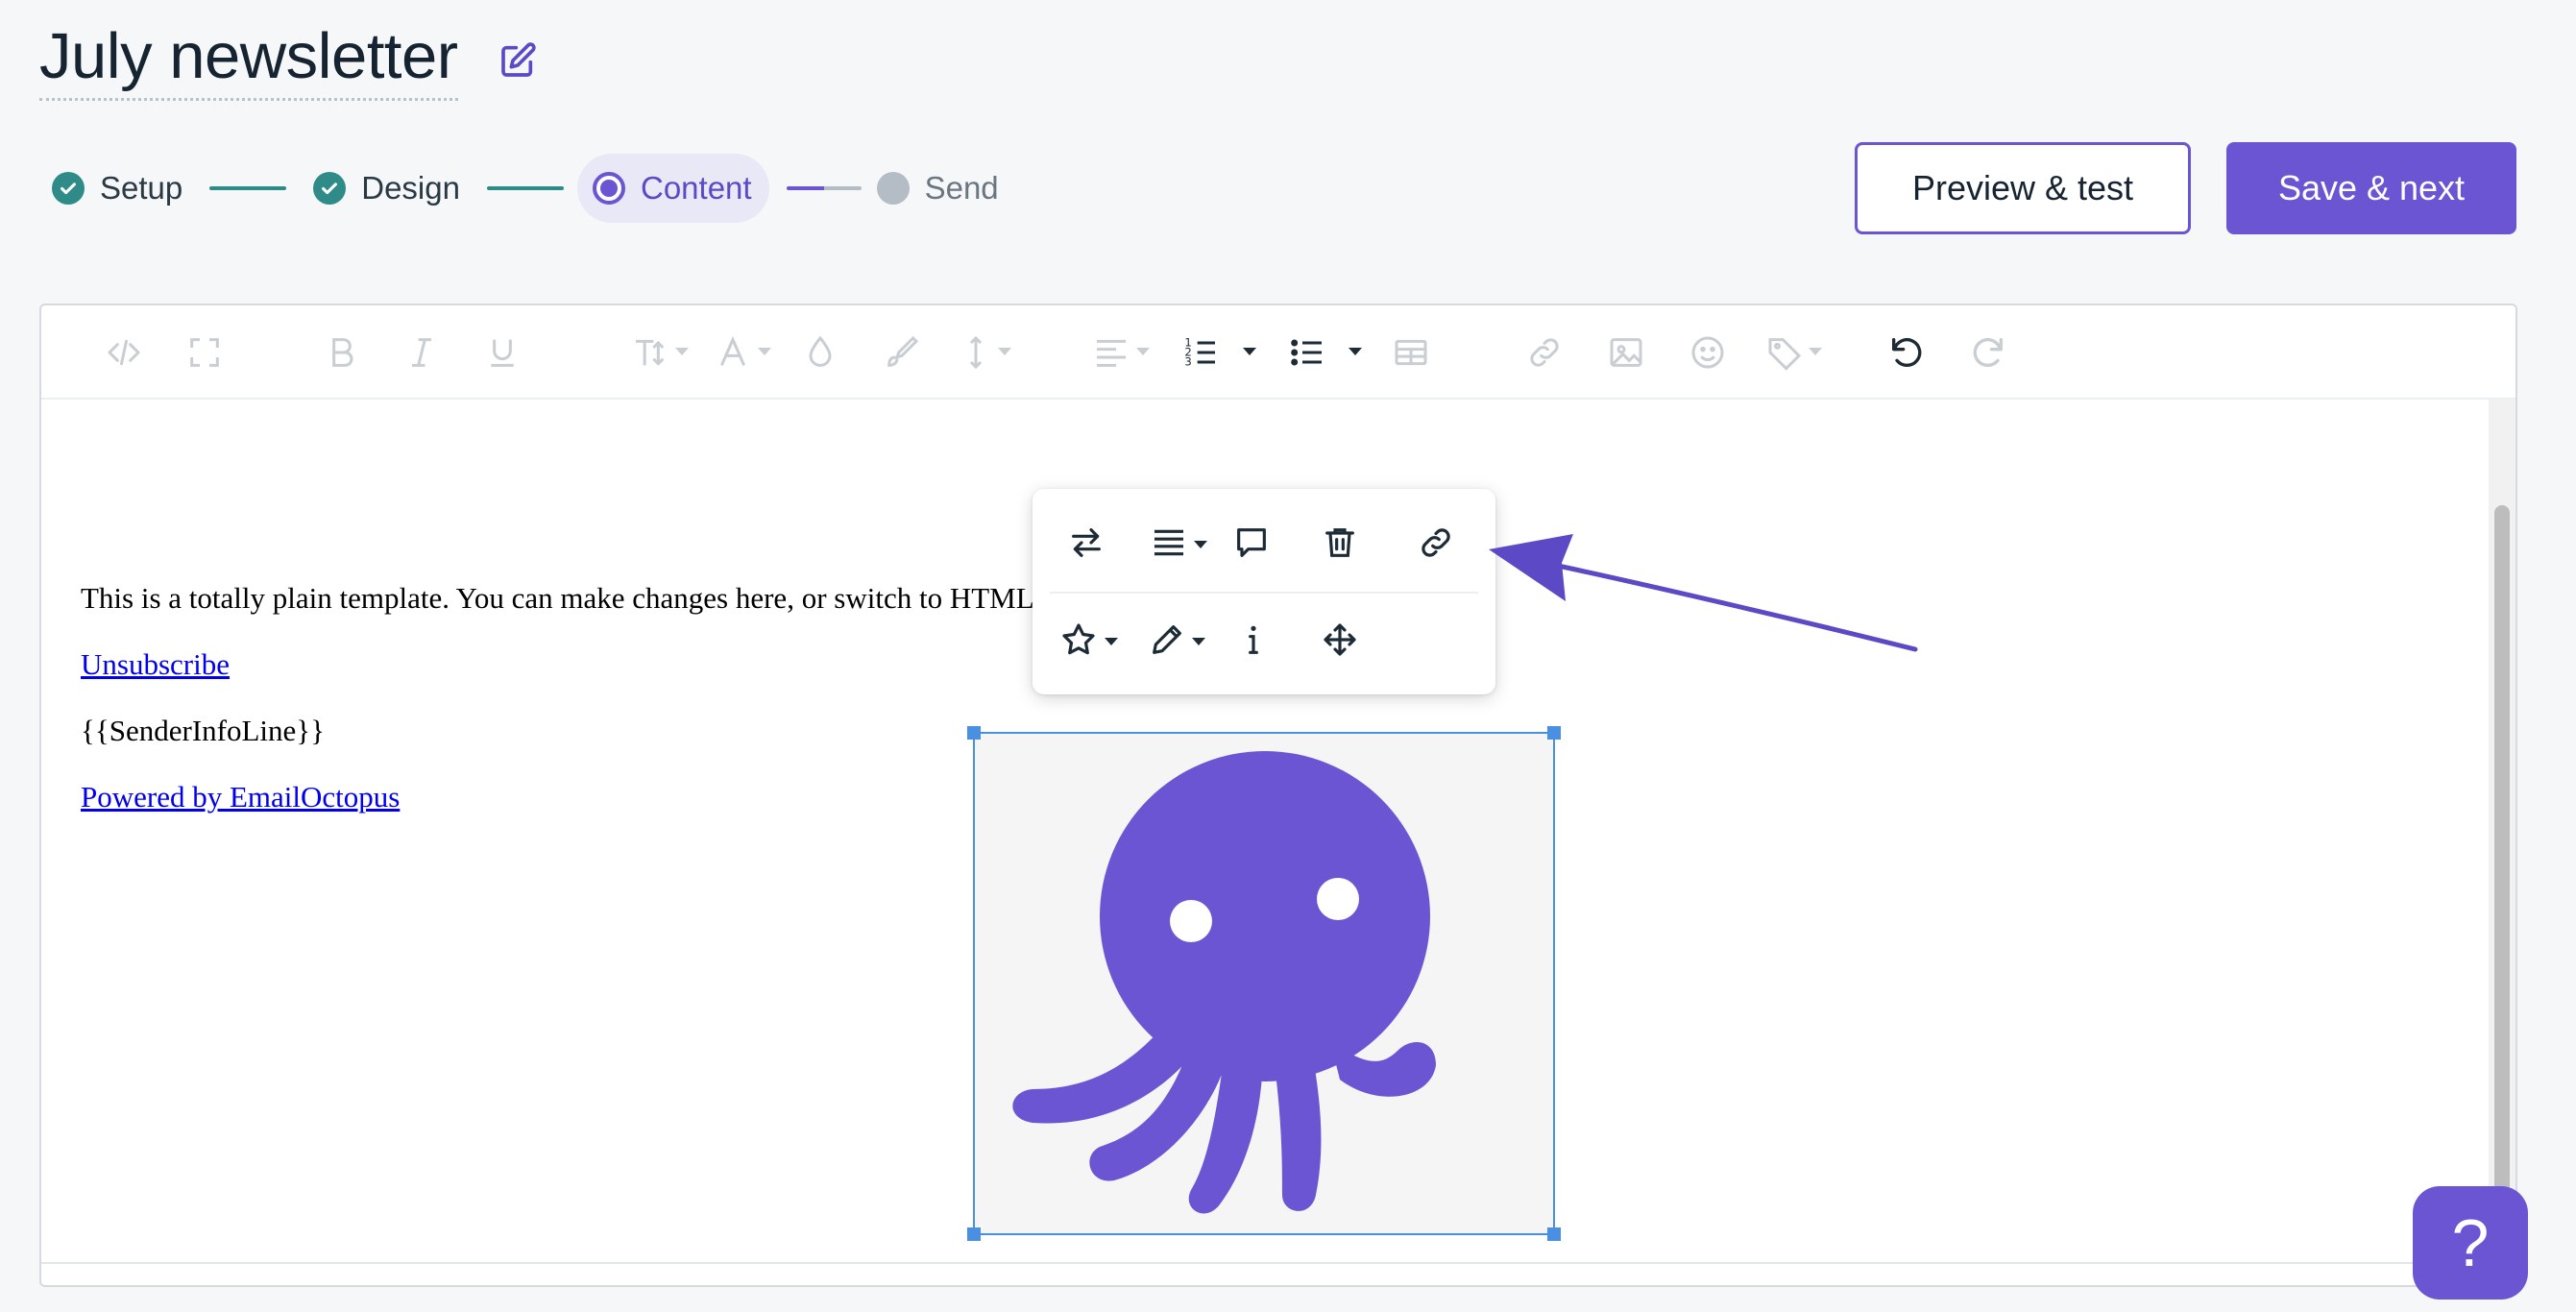  What do you see at coordinates (1224, 983) in the screenshot?
I see `octopus-logo-icon` at bounding box center [1224, 983].